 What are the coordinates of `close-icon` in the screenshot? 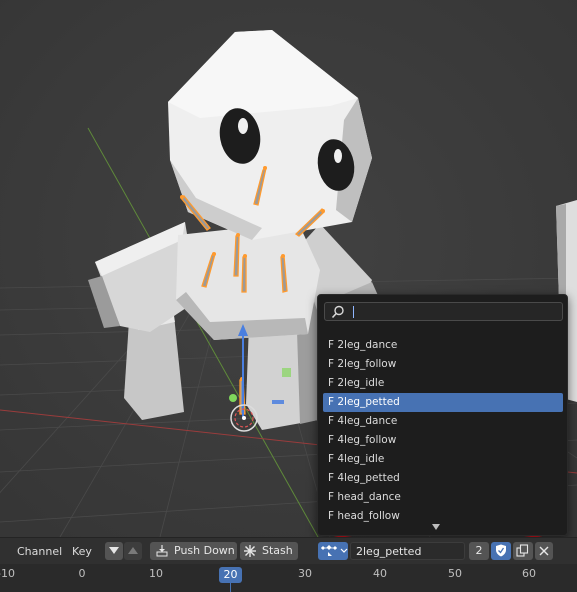 It's located at (544, 551).